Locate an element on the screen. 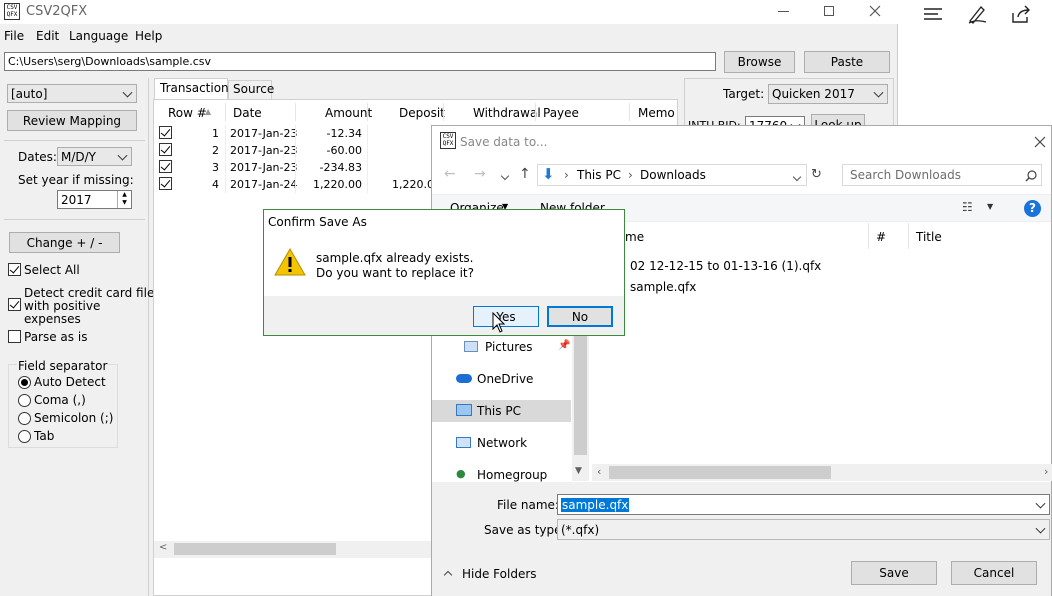  year-spinner: ▲ ▼ is located at coordinates (124, 199).